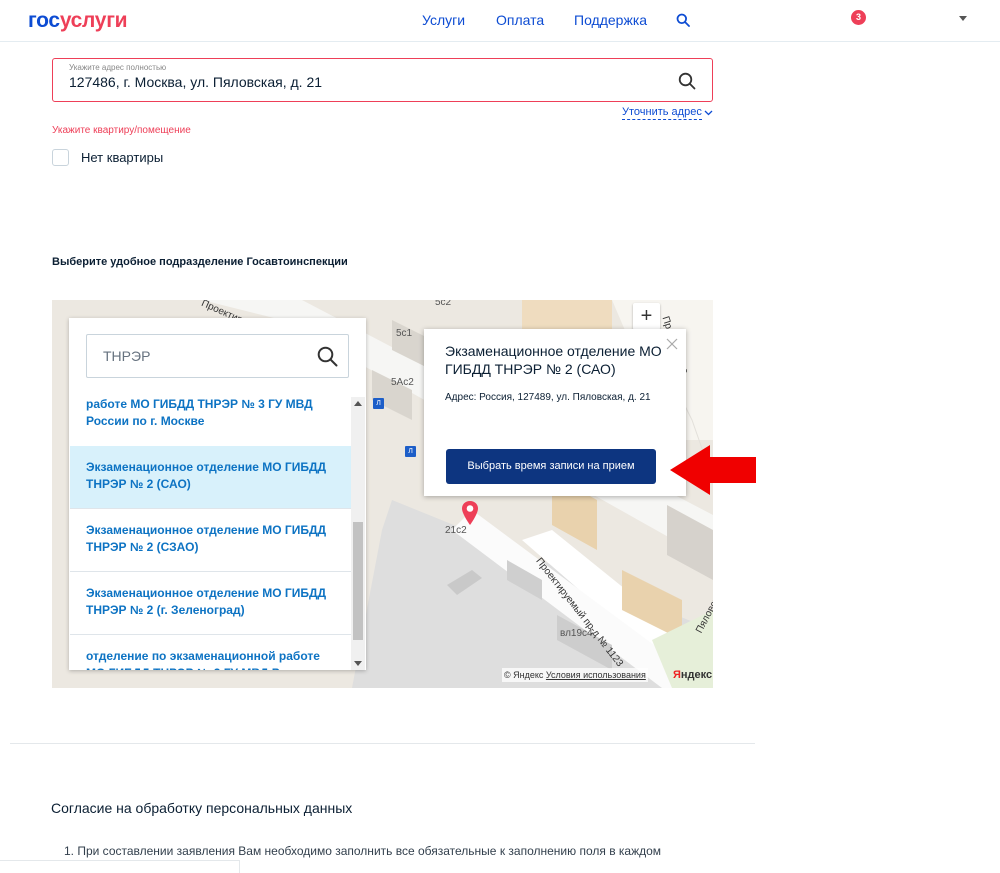  What do you see at coordinates (858, 17) in the screenshot?
I see `notification-badge: 3` at bounding box center [858, 17].